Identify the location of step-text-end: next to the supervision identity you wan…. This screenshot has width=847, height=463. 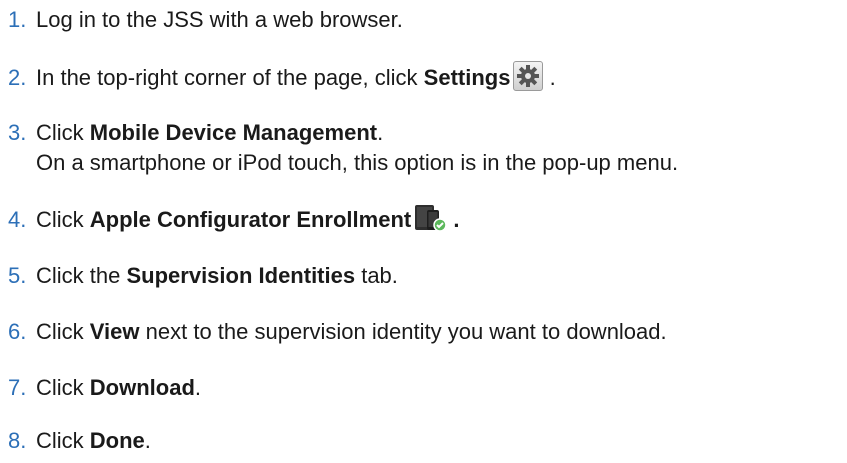
(403, 331).